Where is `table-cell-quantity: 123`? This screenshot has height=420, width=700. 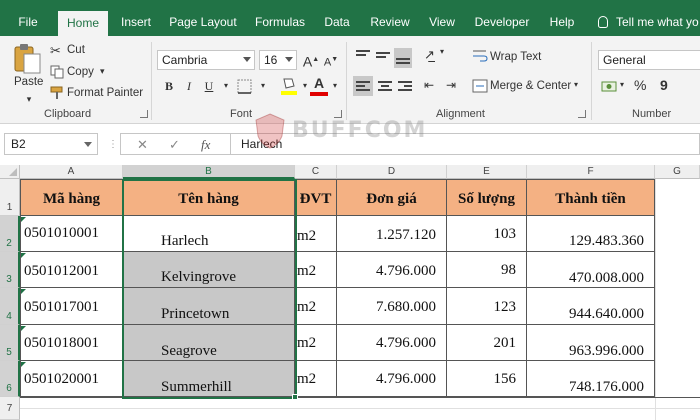
table-cell-quantity: 123 is located at coordinates (487, 306).